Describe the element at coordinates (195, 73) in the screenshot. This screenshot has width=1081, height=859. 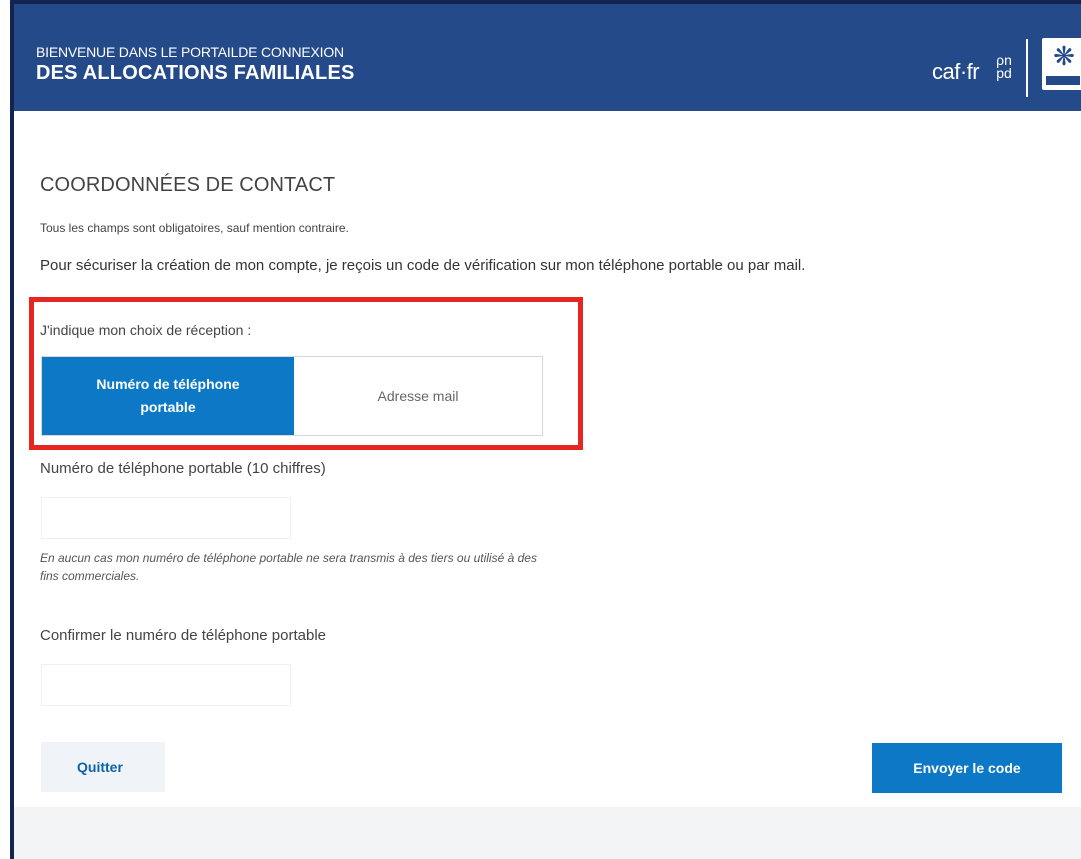
I see `portal-title: DES ALLOCATIONS FAMILIALES` at that location.